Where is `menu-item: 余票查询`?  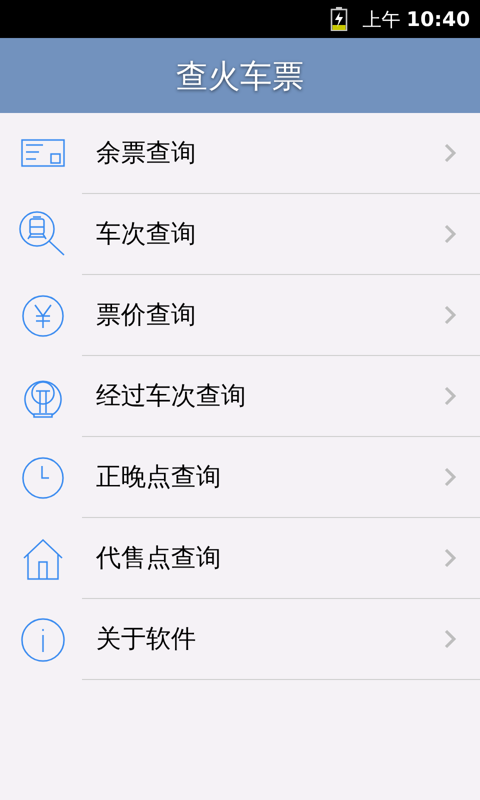
menu-item: 余票查询 is located at coordinates (240, 153).